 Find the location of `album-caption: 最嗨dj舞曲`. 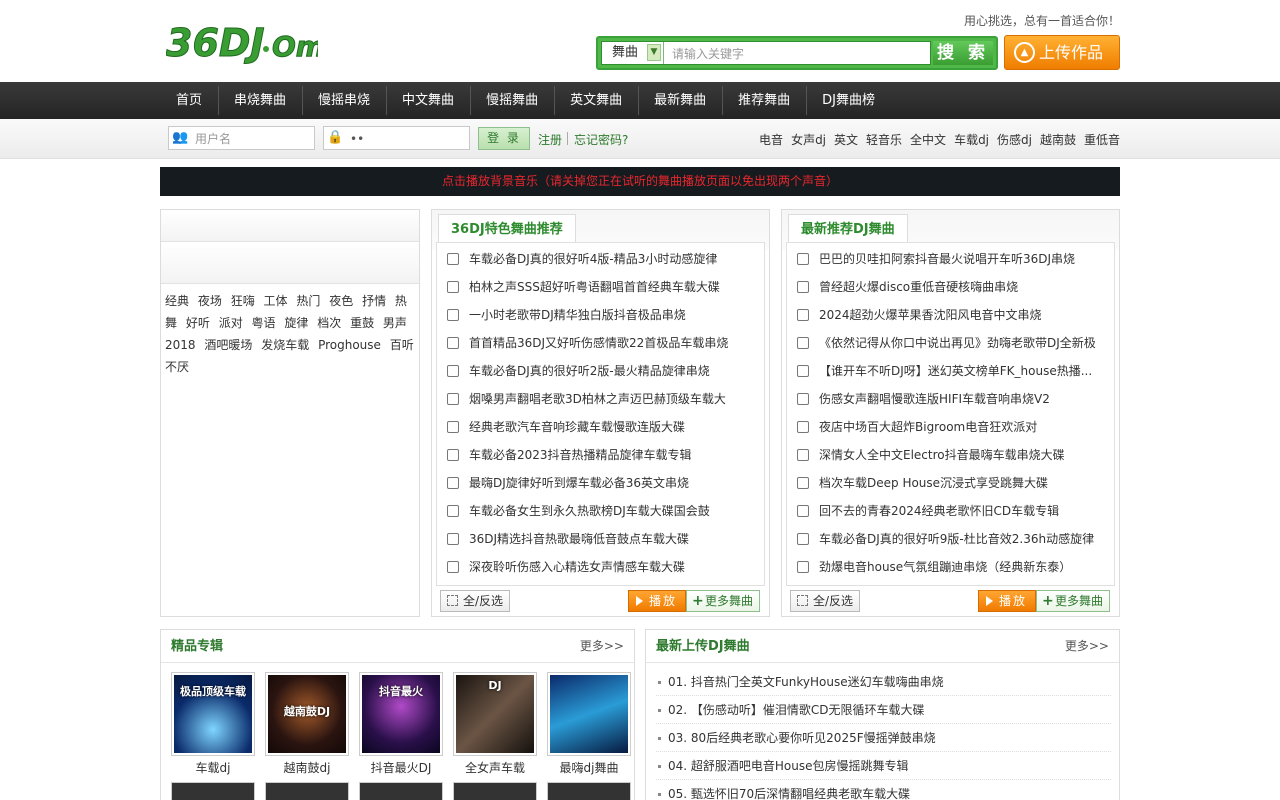

album-caption: 最嗨dj舞曲 is located at coordinates (589, 767).